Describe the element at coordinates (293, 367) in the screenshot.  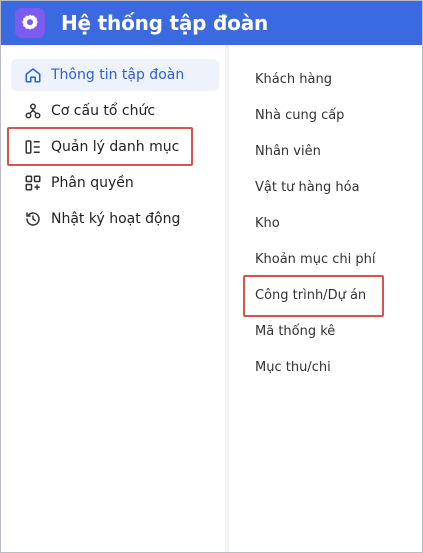
I see `list-item-income-expense: Mục thu/chi` at that location.